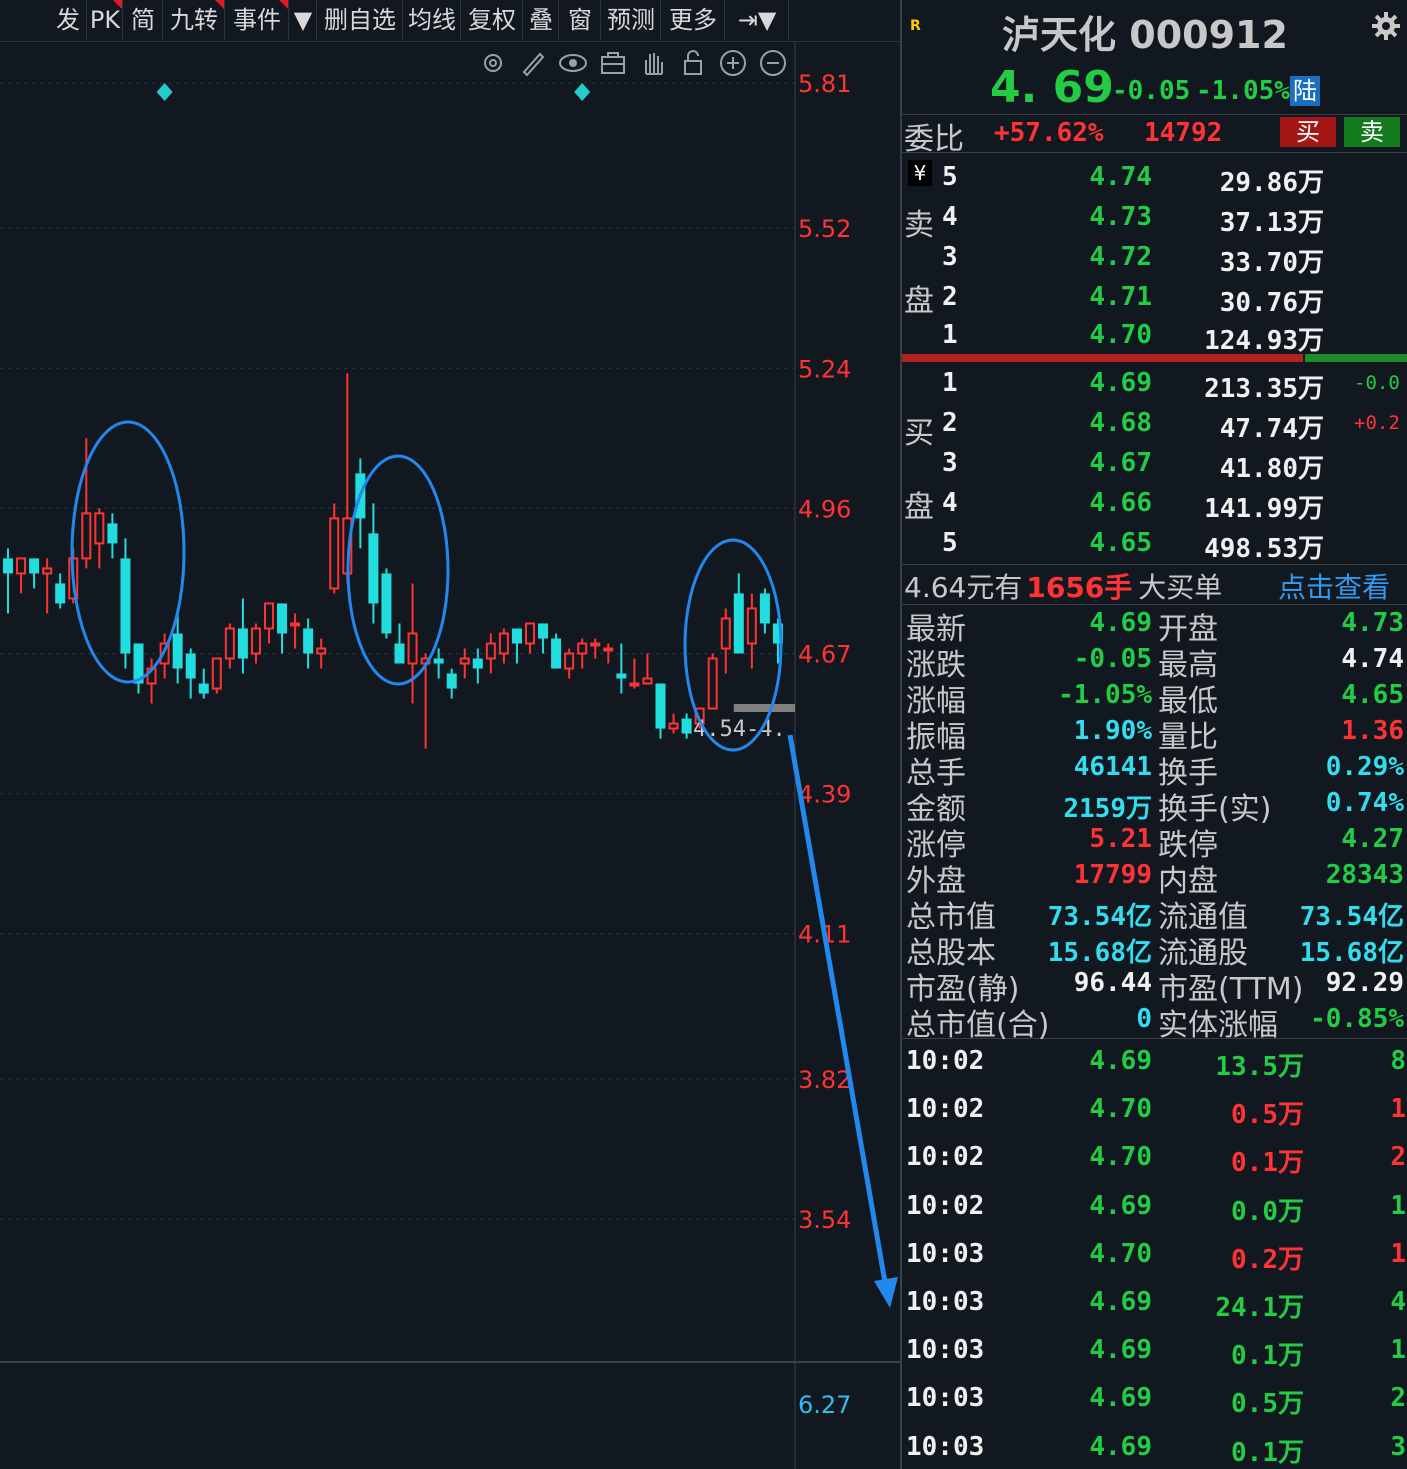  Describe the element at coordinates (1112, 731) in the screenshot. I see `stat-value: 1.90%` at that location.